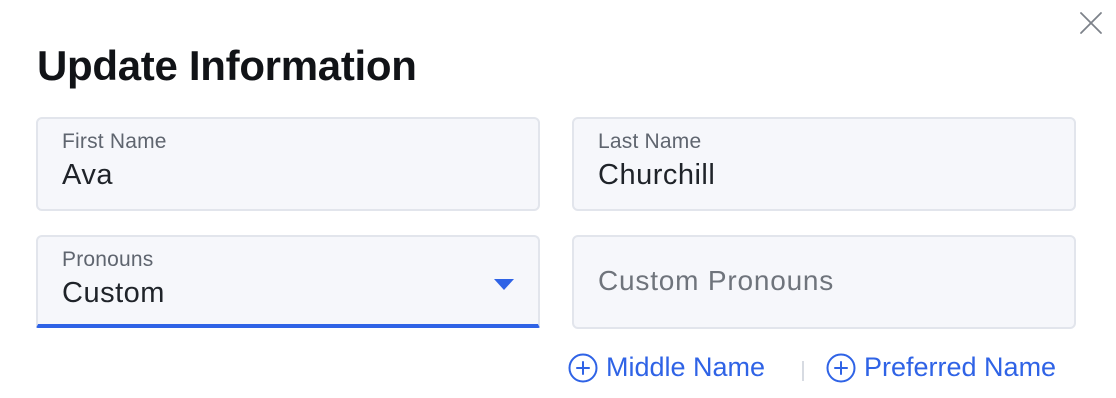 This screenshot has height=398, width=1116. I want to click on close-button, so click(1091, 23).